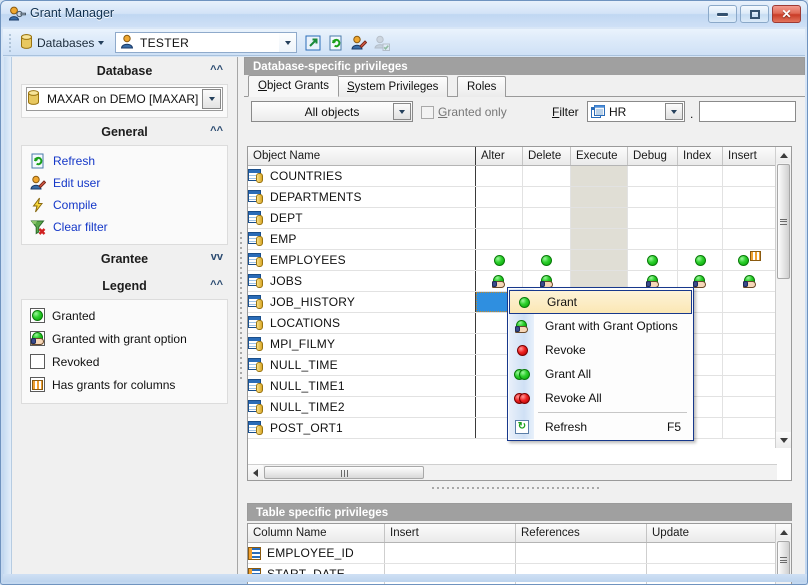 This screenshot has height=585, width=808. Describe the element at coordinates (362, 176) in the screenshot. I see `object-name-cell: COUNTRIES` at that location.